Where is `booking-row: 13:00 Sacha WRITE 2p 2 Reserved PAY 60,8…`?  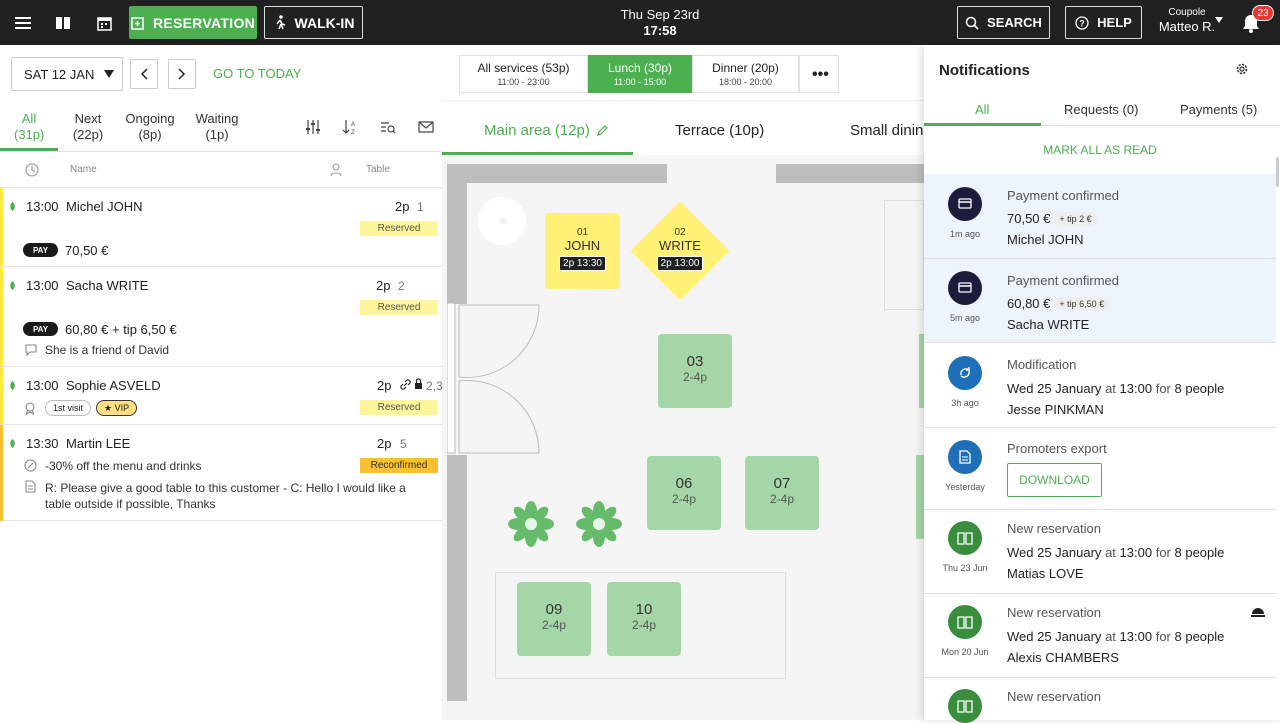
booking-row: 13:00 Sacha WRITE 2p 2 Reserved PAY 60,8… is located at coordinates (221, 317).